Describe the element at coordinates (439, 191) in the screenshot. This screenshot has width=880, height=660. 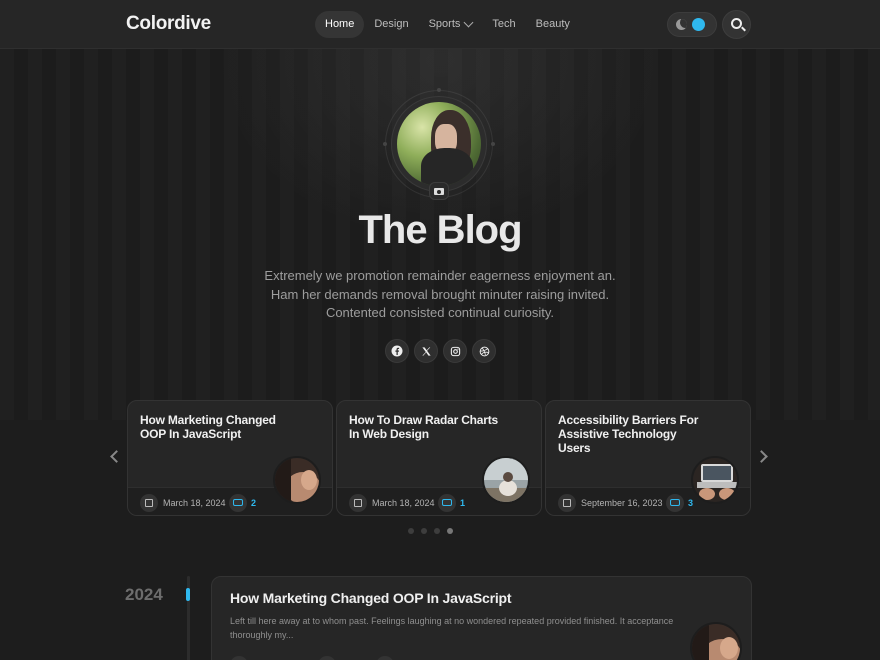
I see `camera-icon` at that location.